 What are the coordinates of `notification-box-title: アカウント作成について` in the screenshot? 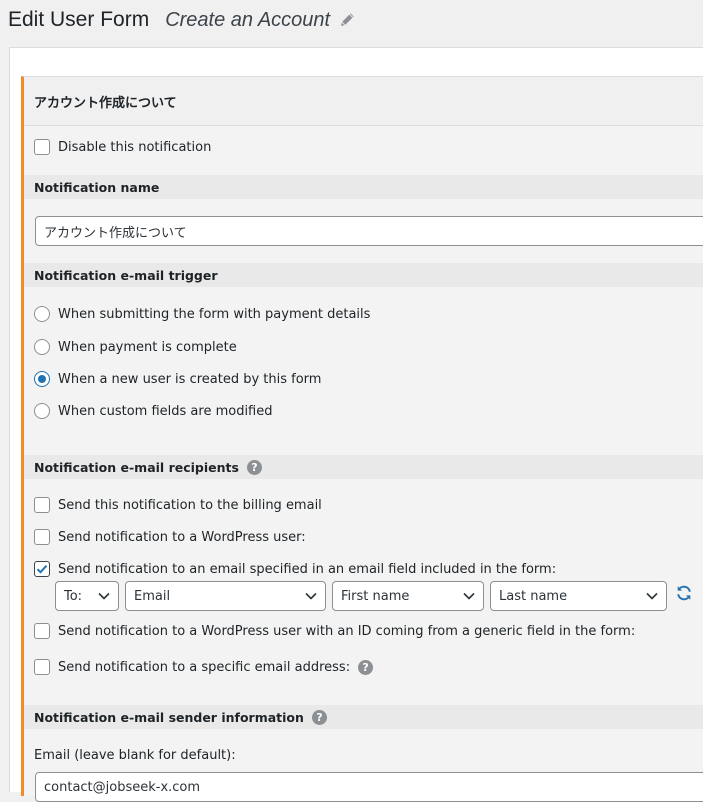 It's located at (105, 103).